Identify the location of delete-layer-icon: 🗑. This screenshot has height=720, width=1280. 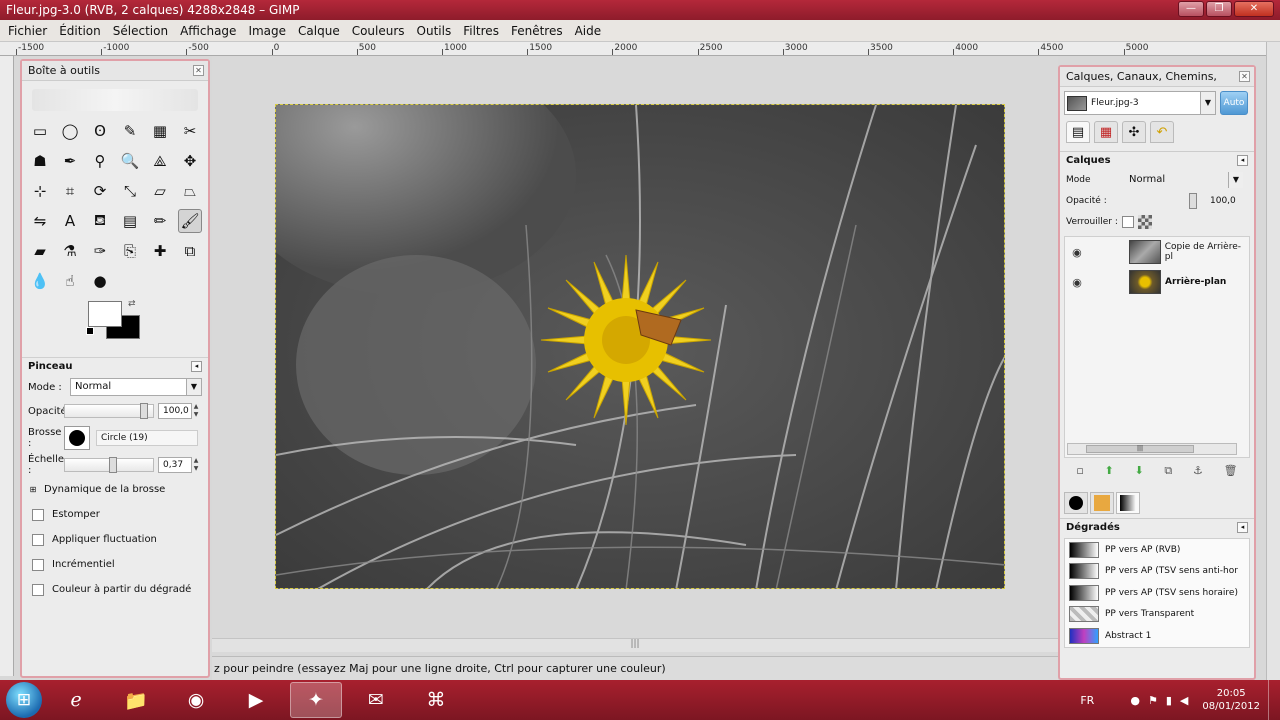
(1231, 473).